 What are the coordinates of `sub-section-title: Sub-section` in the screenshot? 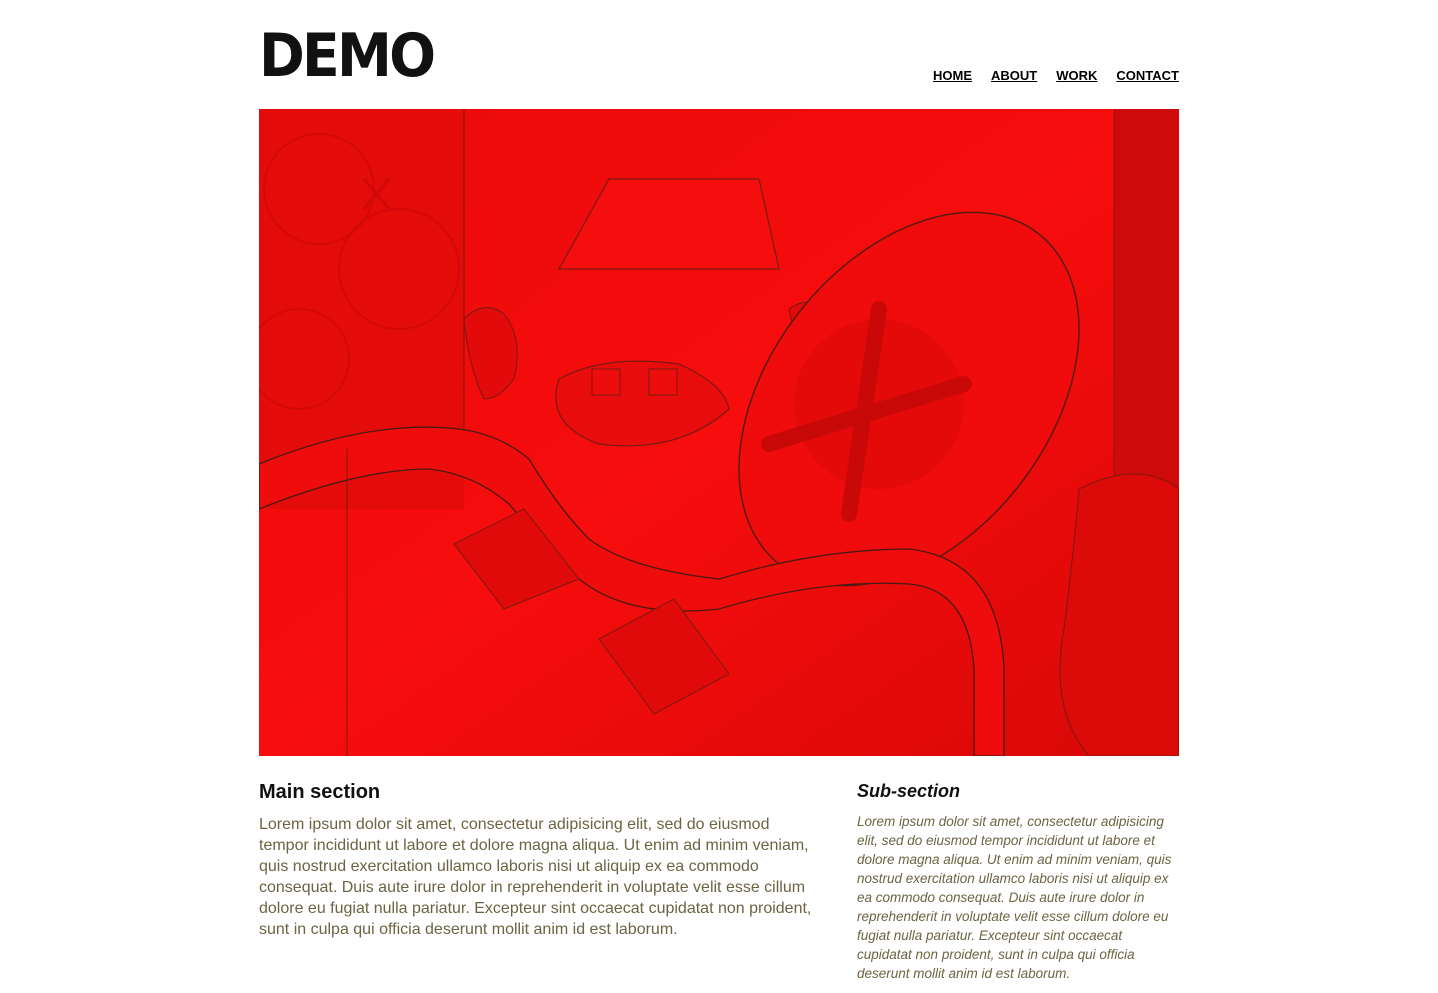 It's located at (909, 791).